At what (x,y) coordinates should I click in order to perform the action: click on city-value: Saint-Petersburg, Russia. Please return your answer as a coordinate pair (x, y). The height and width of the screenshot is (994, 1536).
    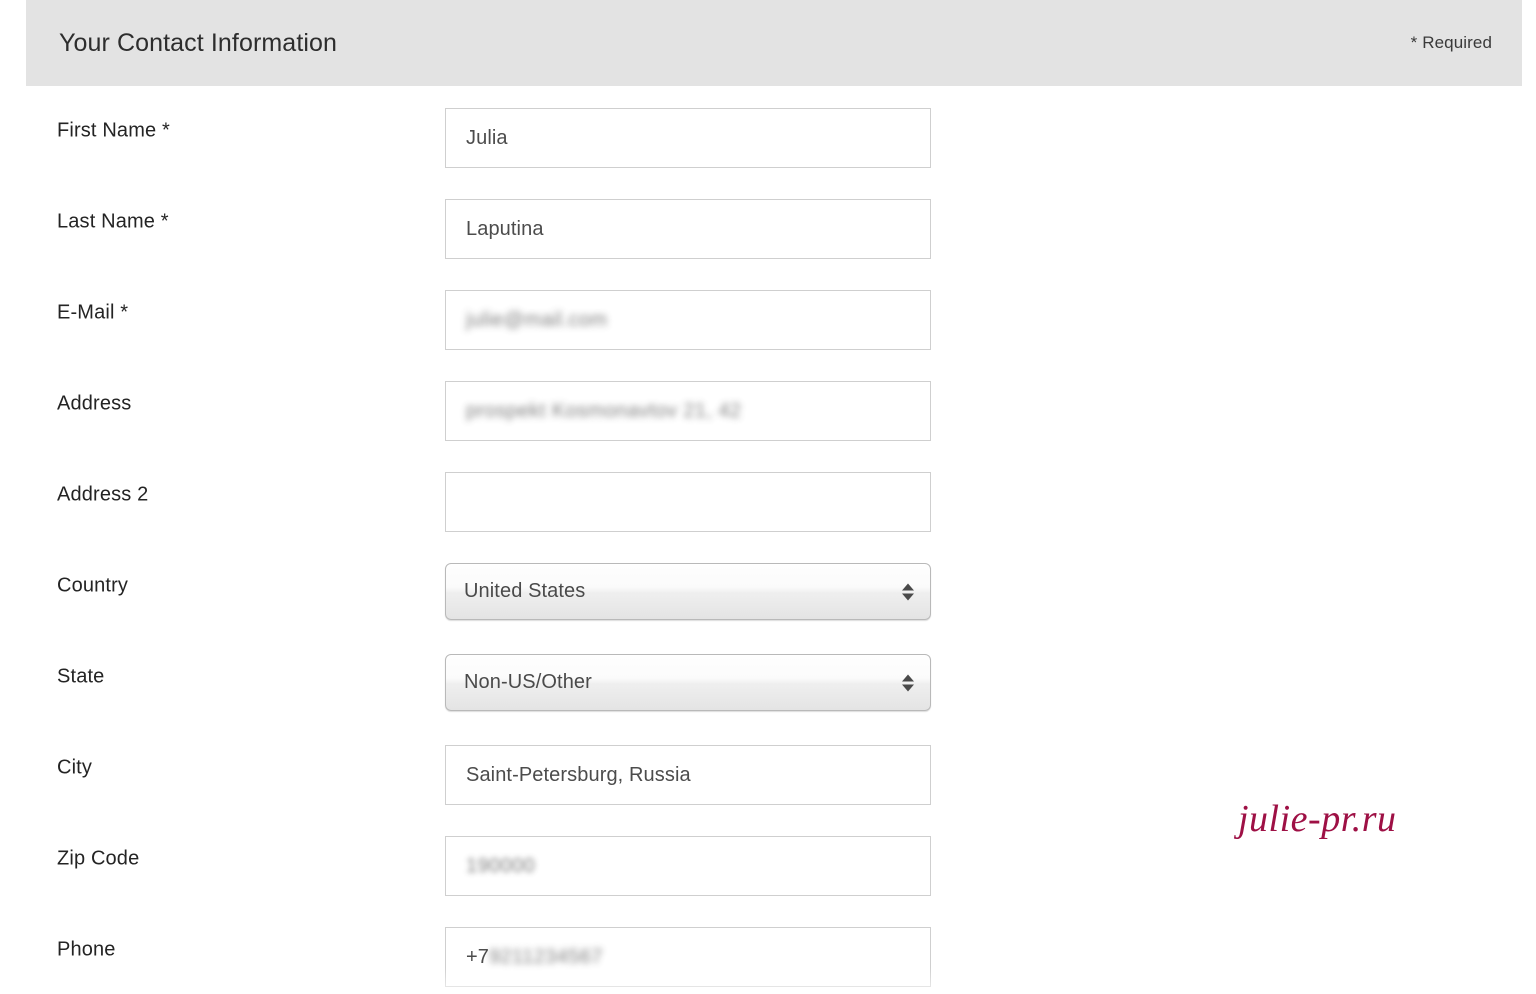
    Looking at the image, I should click on (578, 775).